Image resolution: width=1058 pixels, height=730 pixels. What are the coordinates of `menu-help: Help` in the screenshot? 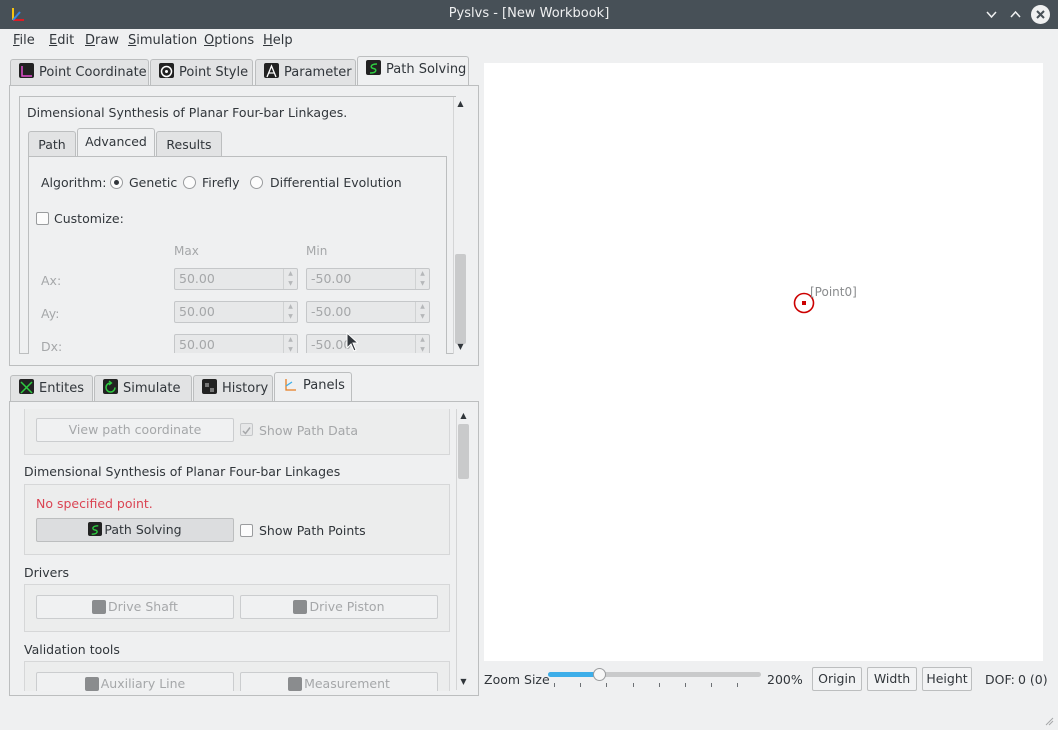 It's located at (278, 40).